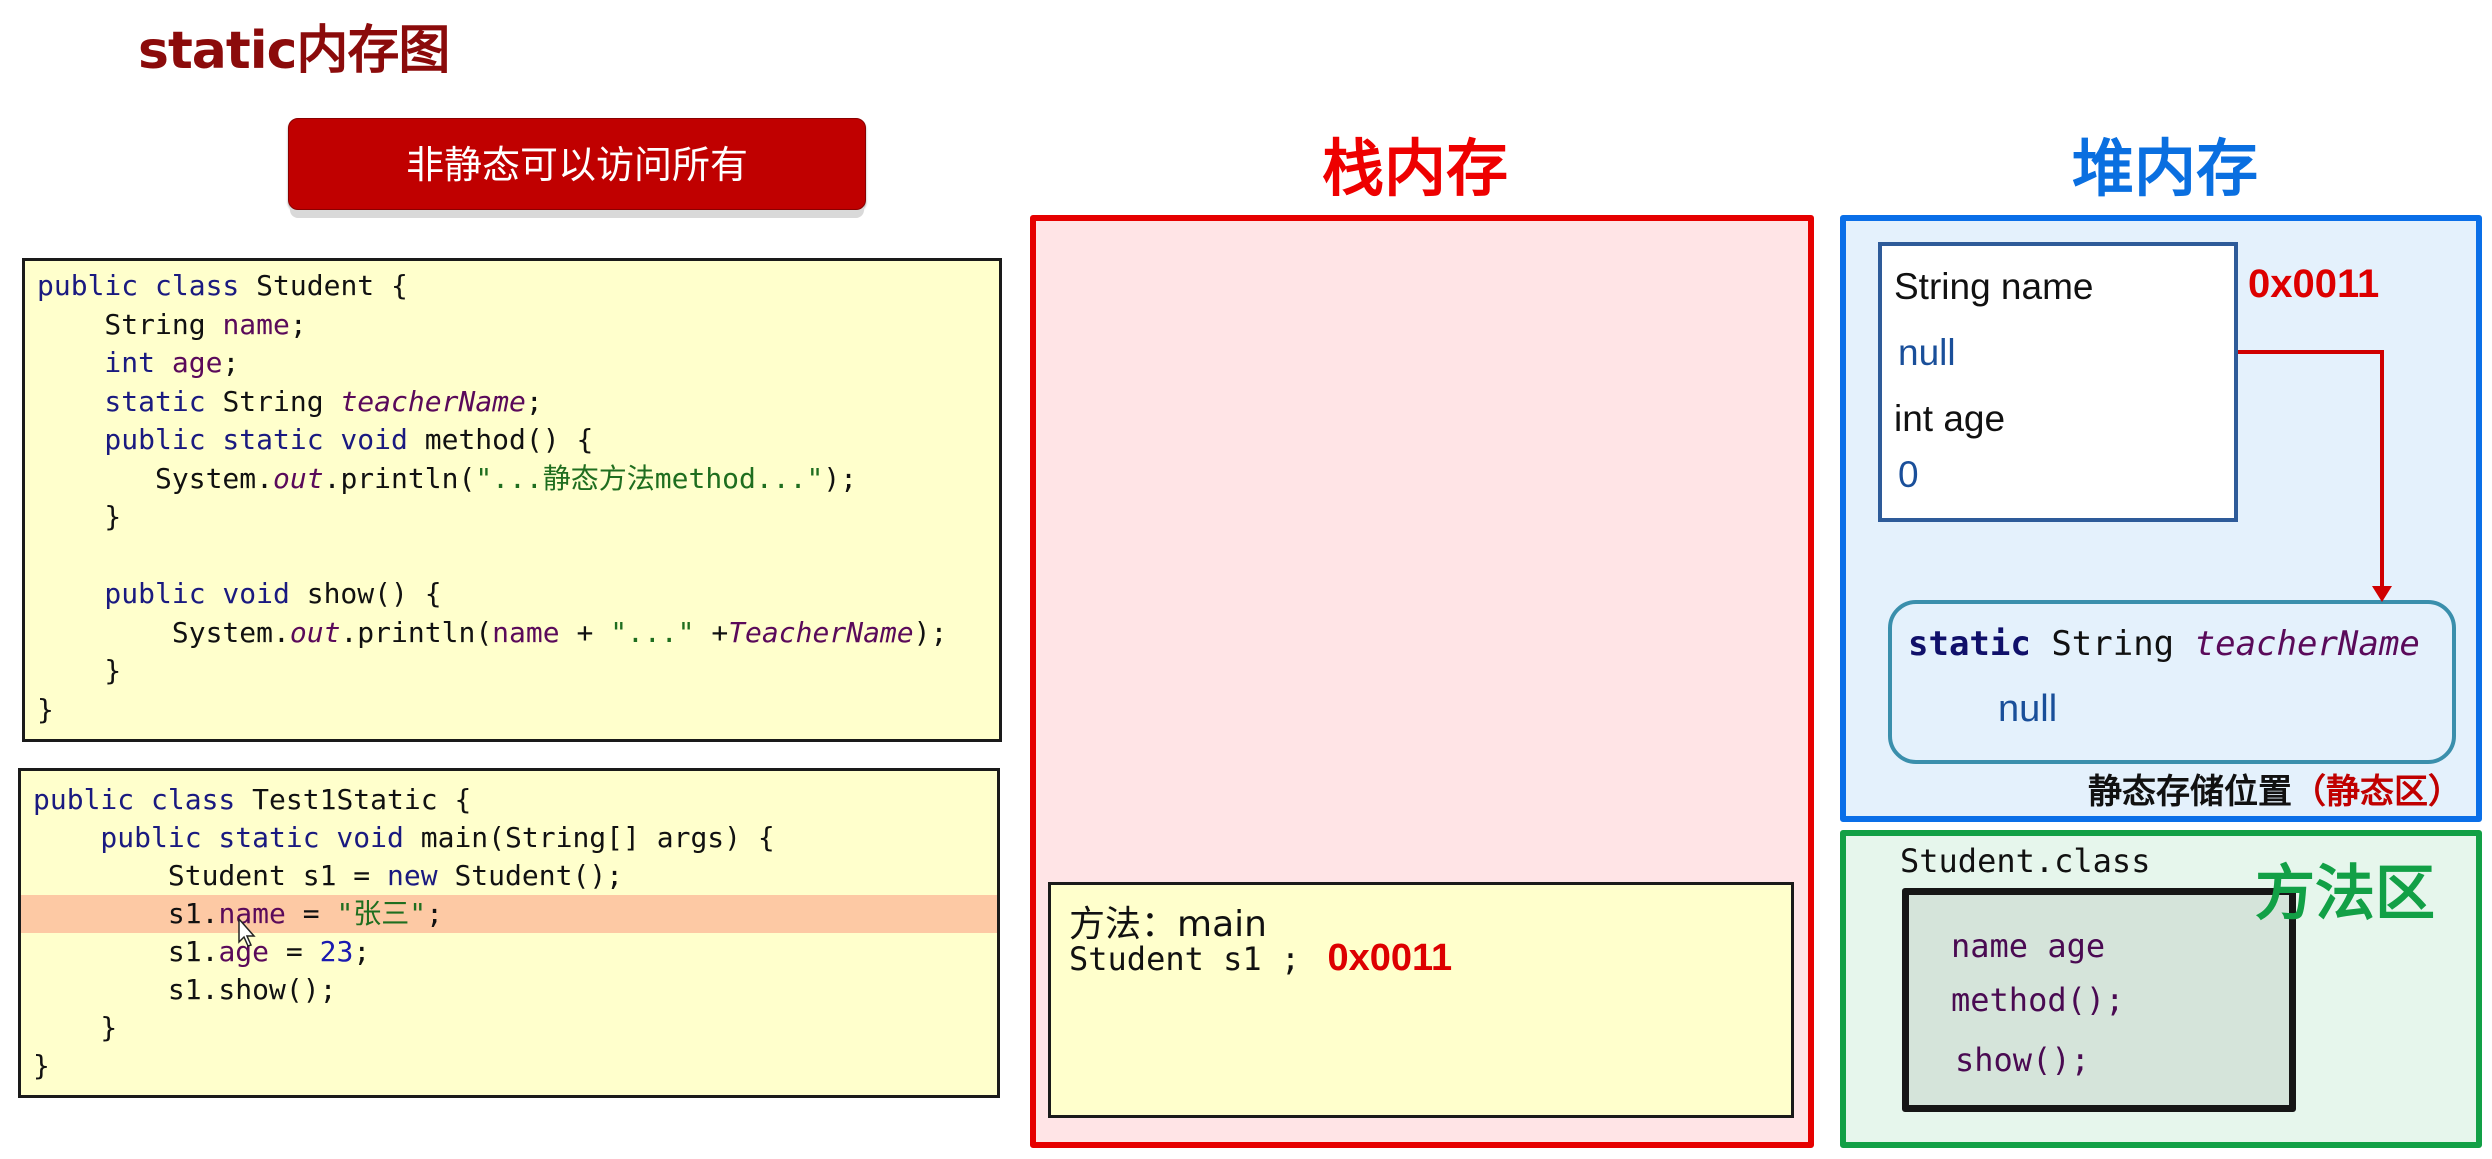  I want to click on static-field-type: String, so click(2113, 644).